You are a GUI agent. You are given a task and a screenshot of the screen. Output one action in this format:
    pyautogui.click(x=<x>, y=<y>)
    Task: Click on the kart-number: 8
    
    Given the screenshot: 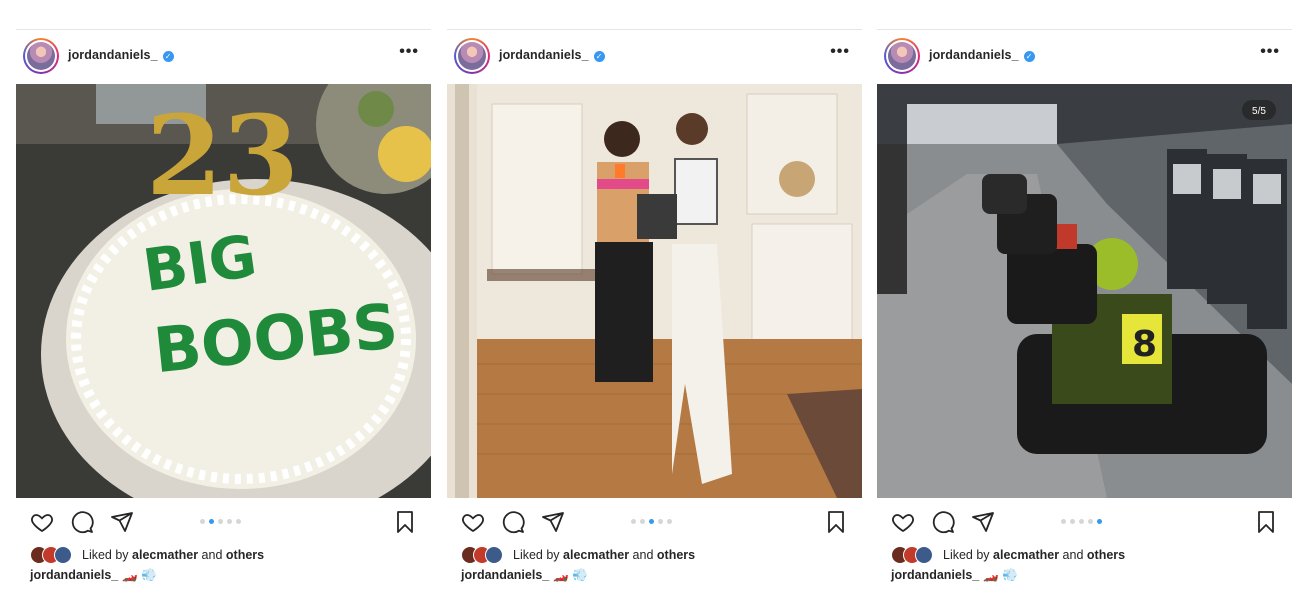 What is the action you would take?
    pyautogui.click(x=1144, y=344)
    